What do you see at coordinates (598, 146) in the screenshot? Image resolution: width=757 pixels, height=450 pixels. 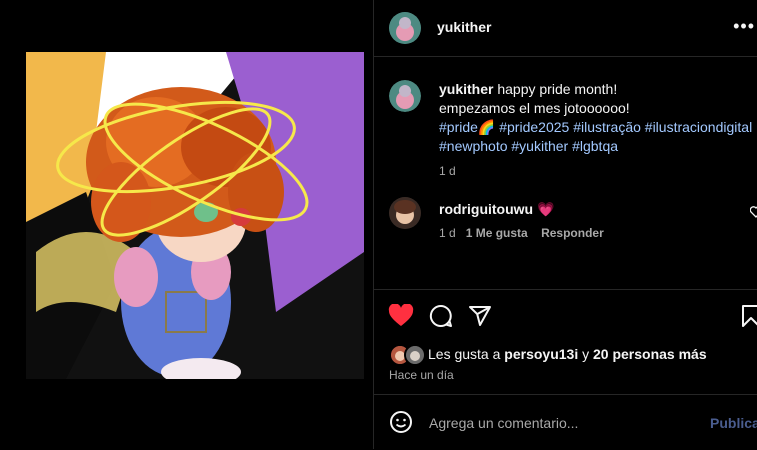 I see `caption-hashtags-line2: #newphoto #yukither #lgbtqa` at bounding box center [598, 146].